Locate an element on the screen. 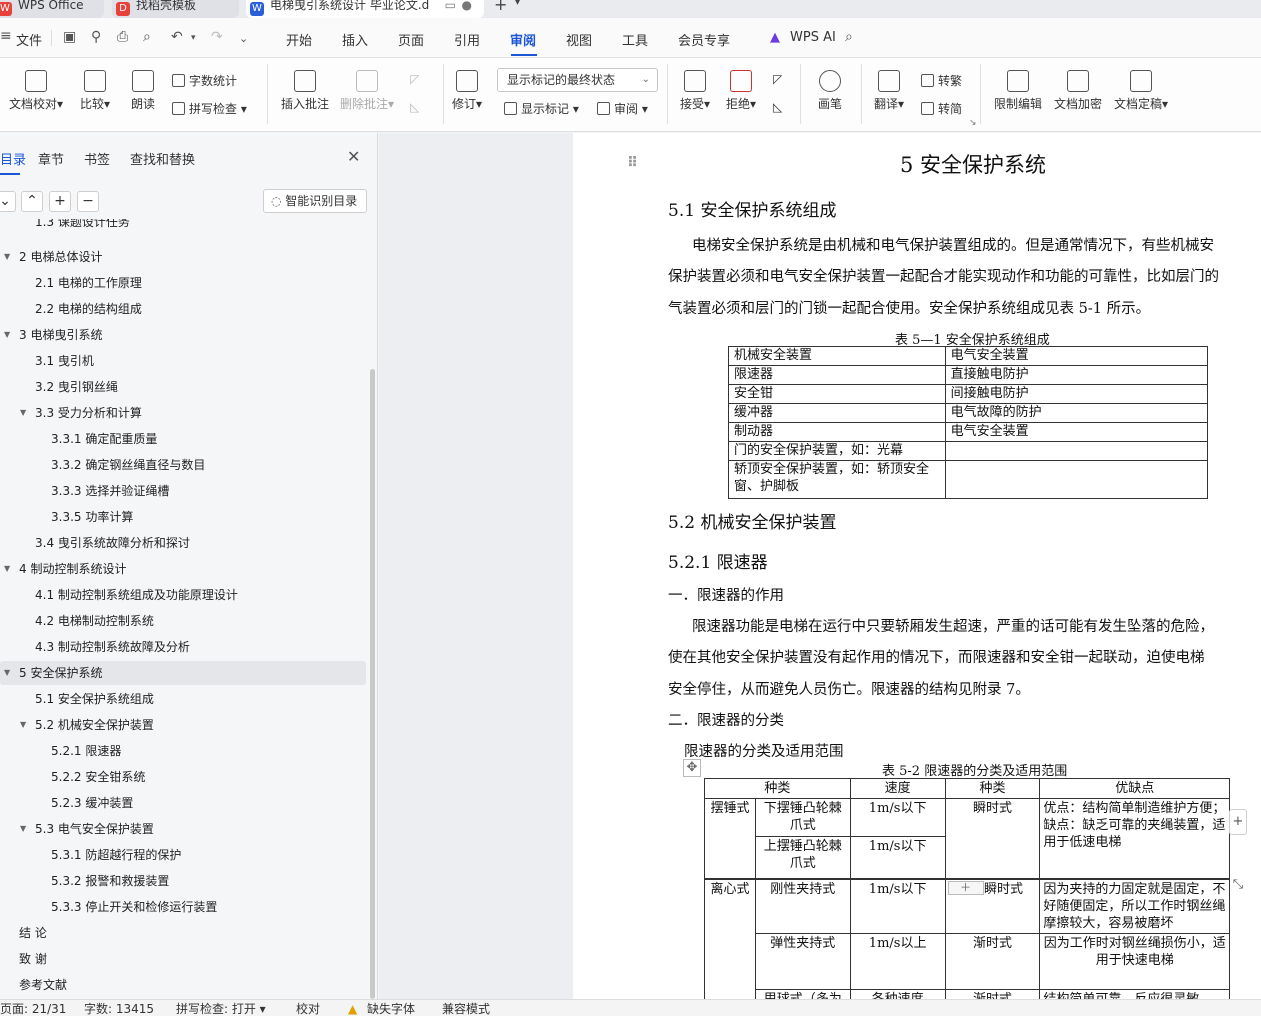  toc-item: 5.3.1 防超越行程的保护 is located at coordinates (183, 855).